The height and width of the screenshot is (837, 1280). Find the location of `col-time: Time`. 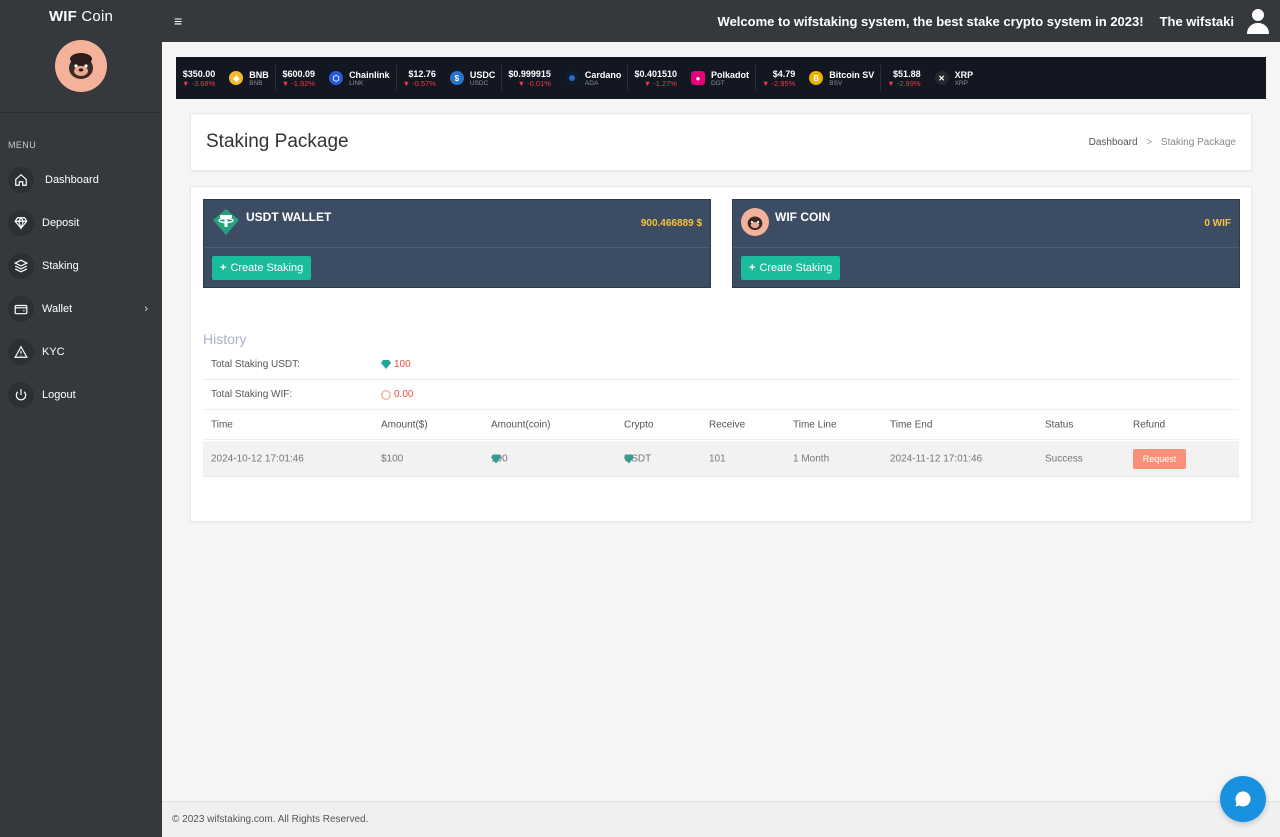

col-time: Time is located at coordinates (222, 424).